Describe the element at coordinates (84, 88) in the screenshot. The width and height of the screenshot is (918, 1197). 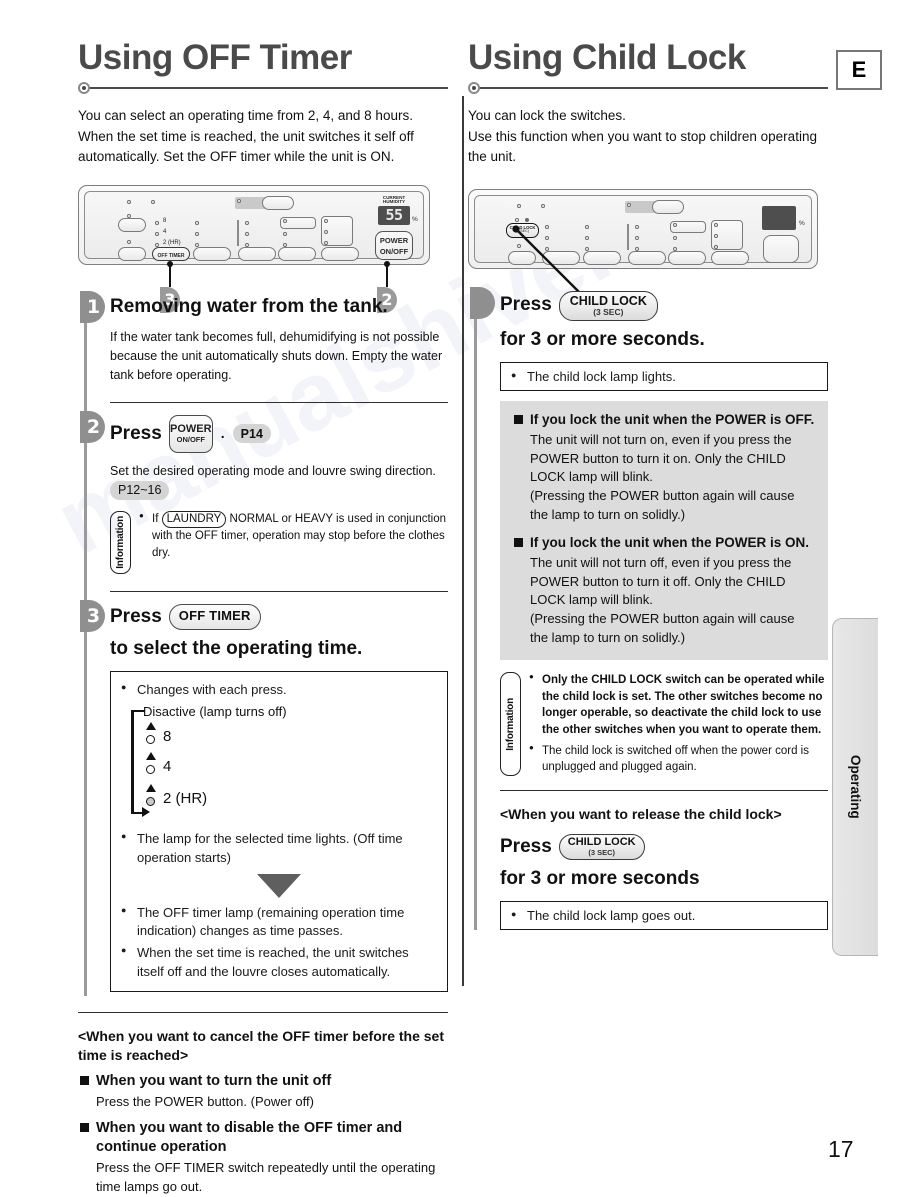
I see `rule-dot-icon` at that location.